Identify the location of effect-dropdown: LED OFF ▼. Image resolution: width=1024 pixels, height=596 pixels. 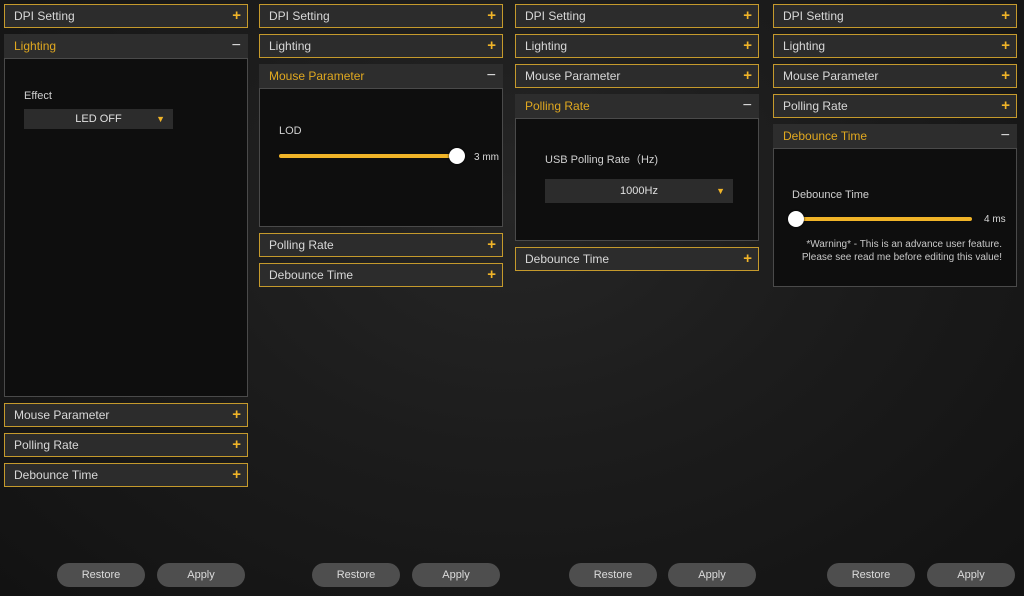
(98, 119).